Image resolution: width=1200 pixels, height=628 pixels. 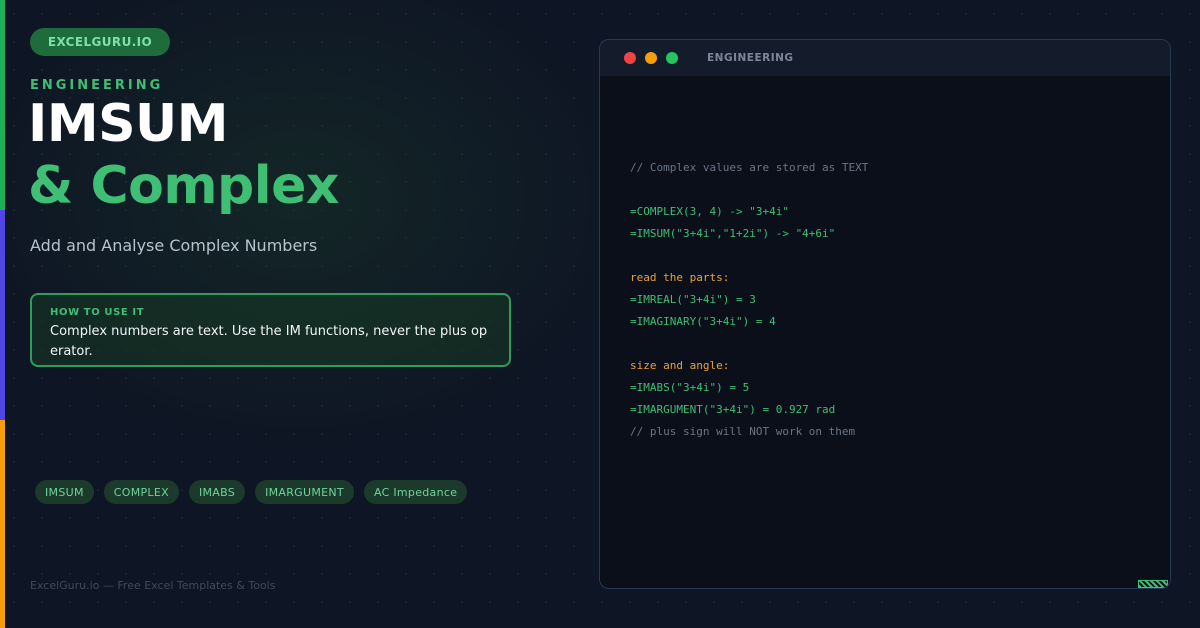 What do you see at coordinates (630, 58) in the screenshot?
I see `close-dot-icon` at bounding box center [630, 58].